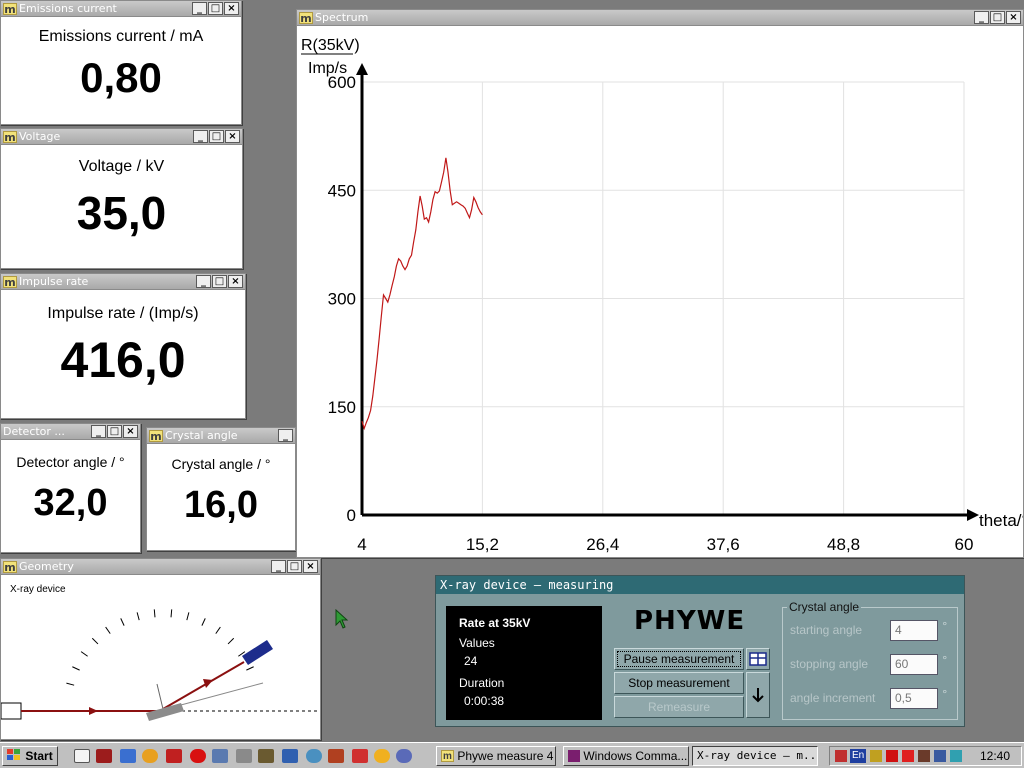 Image resolution: width=1024 pixels, height=768 pixels. What do you see at coordinates (892, 756) in the screenshot?
I see `tray-ati-icon` at bounding box center [892, 756].